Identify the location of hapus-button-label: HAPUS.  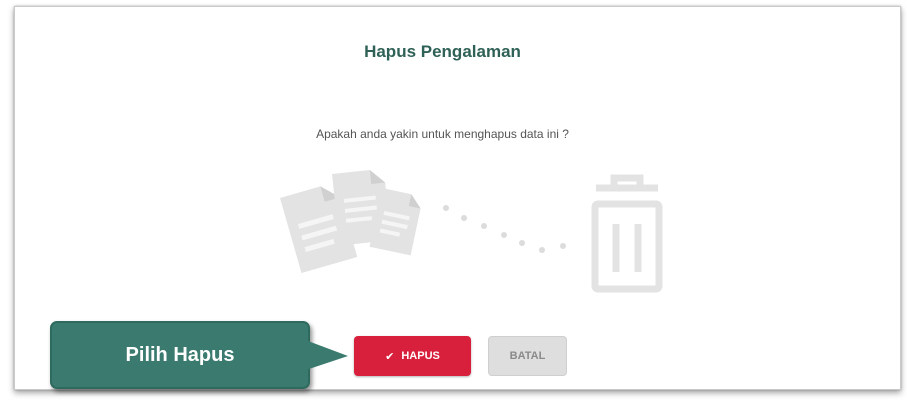
(420, 356).